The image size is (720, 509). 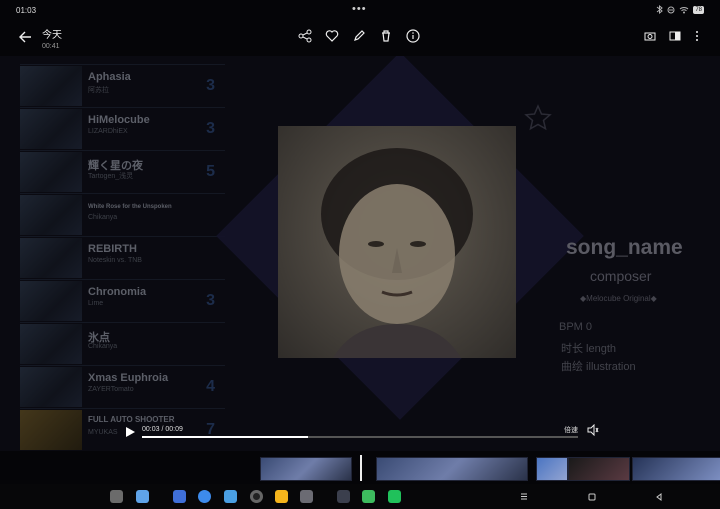 What do you see at coordinates (122, 300) in the screenshot?
I see `song-item: Chronomia Lime 3` at bounding box center [122, 300].